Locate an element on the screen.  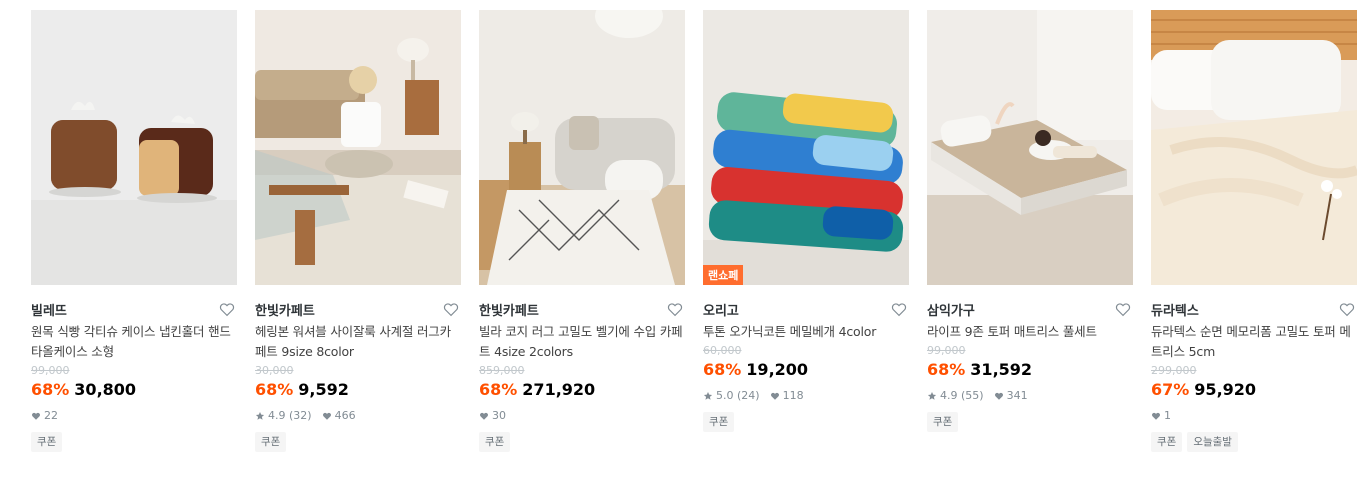
product-stats: 1 is located at coordinates (1254, 416).